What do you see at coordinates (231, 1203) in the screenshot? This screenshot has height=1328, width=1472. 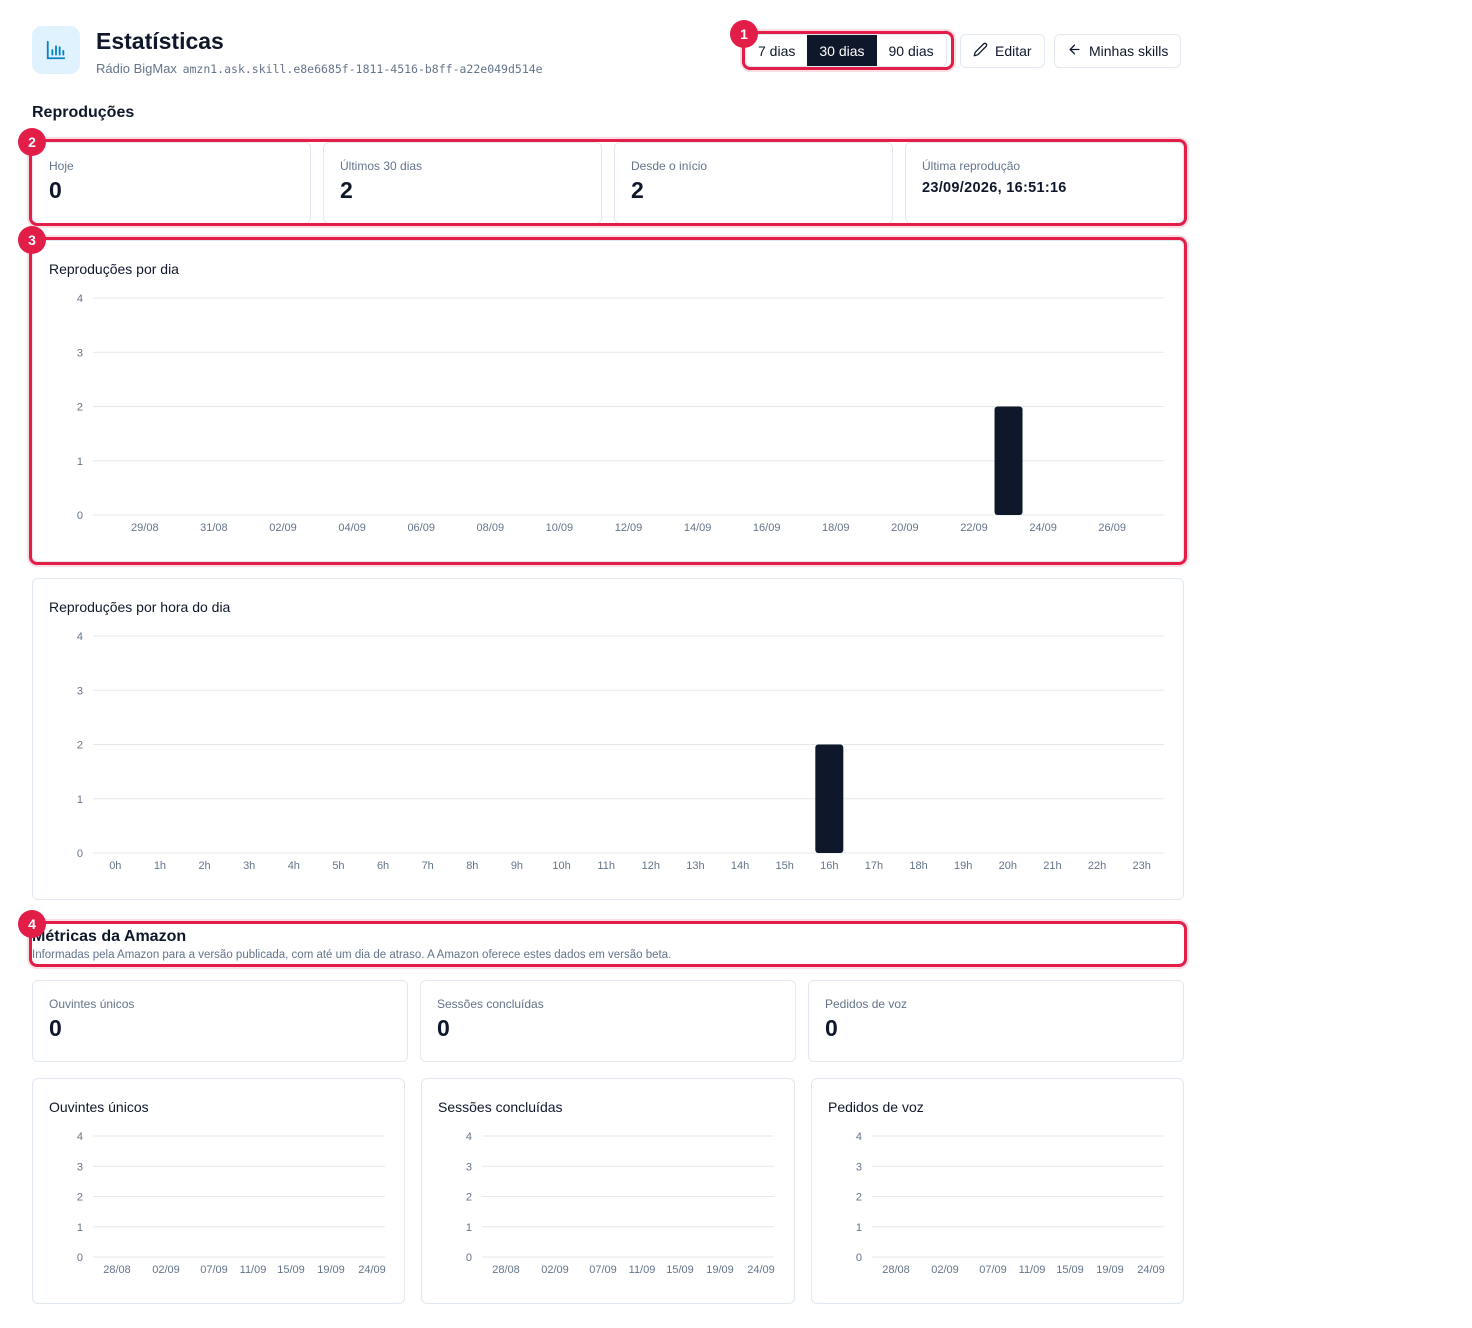 I see `unique-listeners-chart: 0 1 2 3 4 28/08 02/09 07/09 11/09 15/09 19/09 24/09` at bounding box center [231, 1203].